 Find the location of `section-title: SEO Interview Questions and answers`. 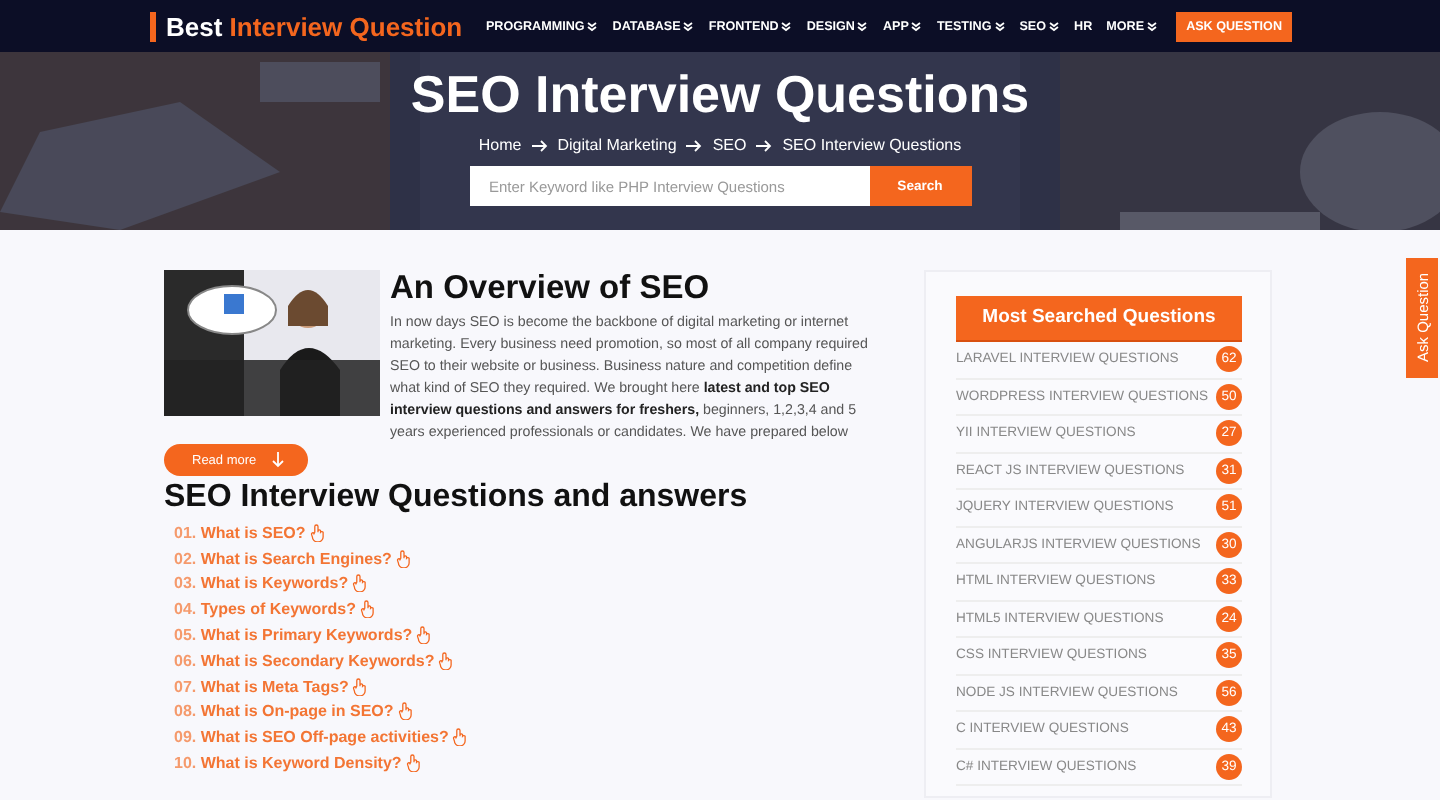

section-title: SEO Interview Questions and answers is located at coordinates (457, 497).